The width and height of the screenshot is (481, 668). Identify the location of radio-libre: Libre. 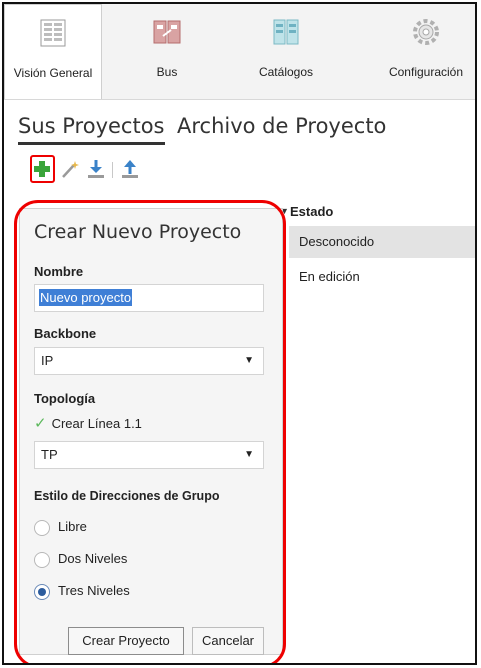
(60, 527).